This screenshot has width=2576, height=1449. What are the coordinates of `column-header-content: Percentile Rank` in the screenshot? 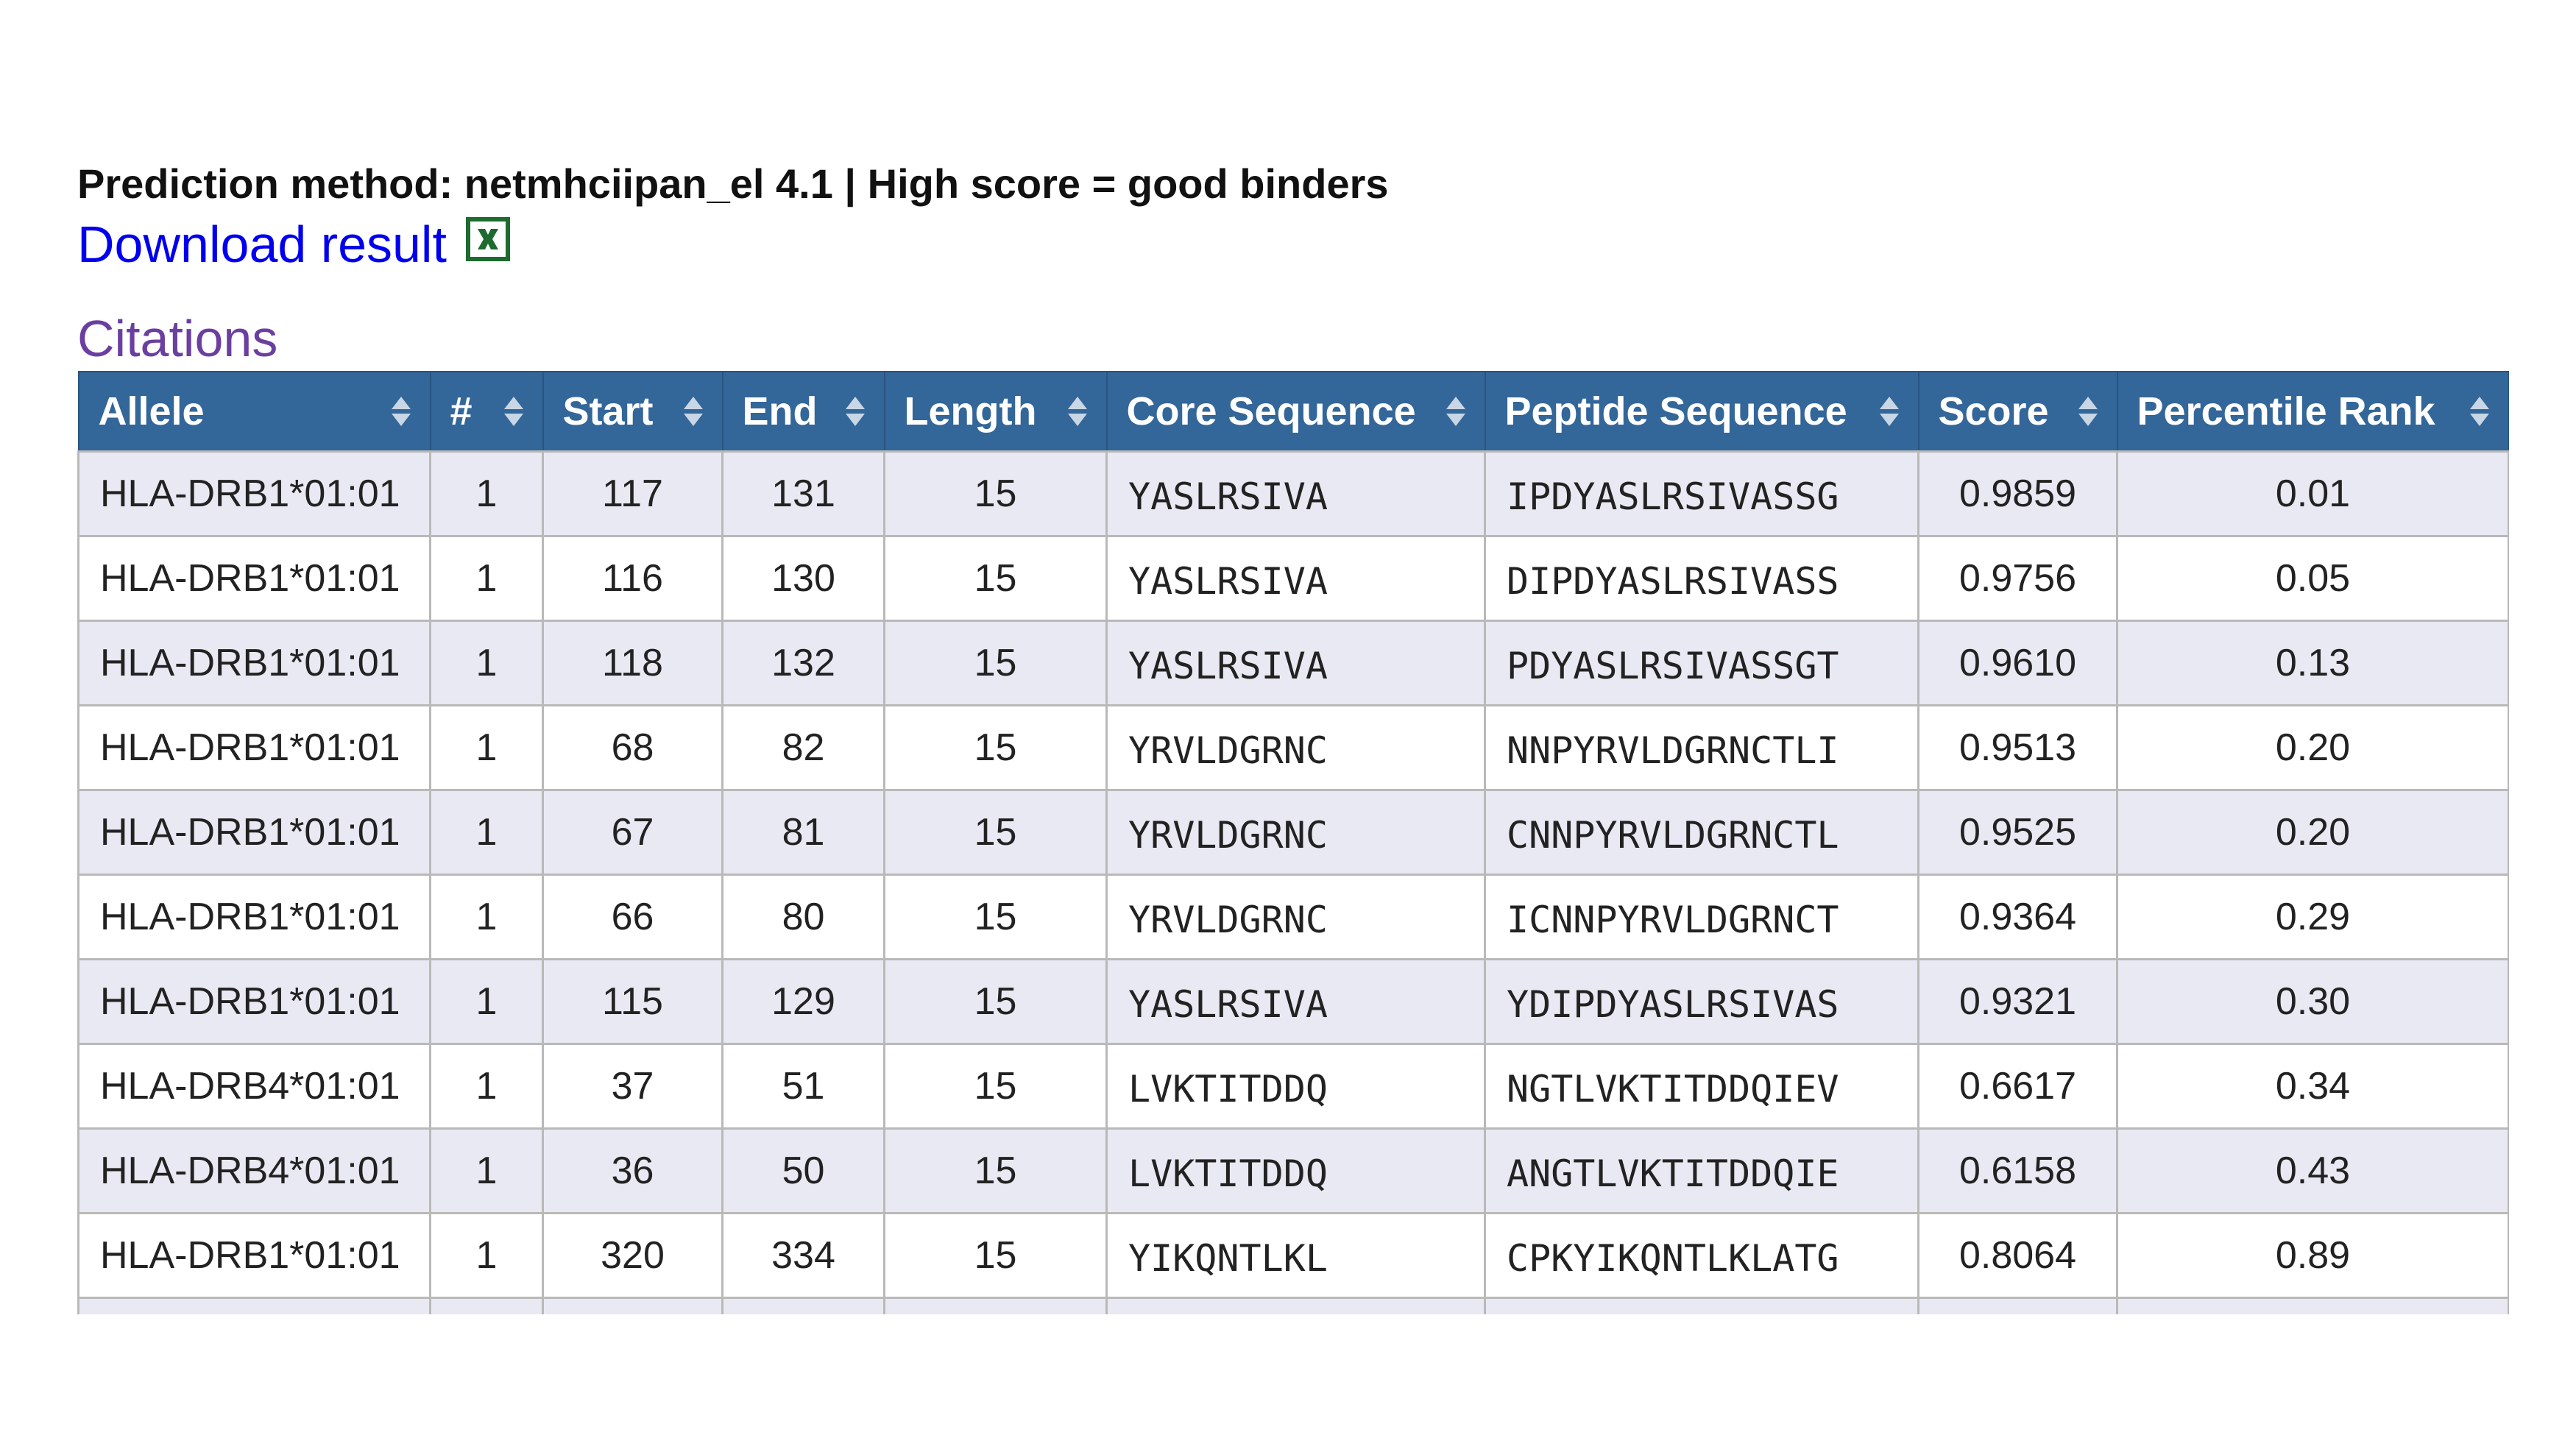 It's located at (2314, 411).